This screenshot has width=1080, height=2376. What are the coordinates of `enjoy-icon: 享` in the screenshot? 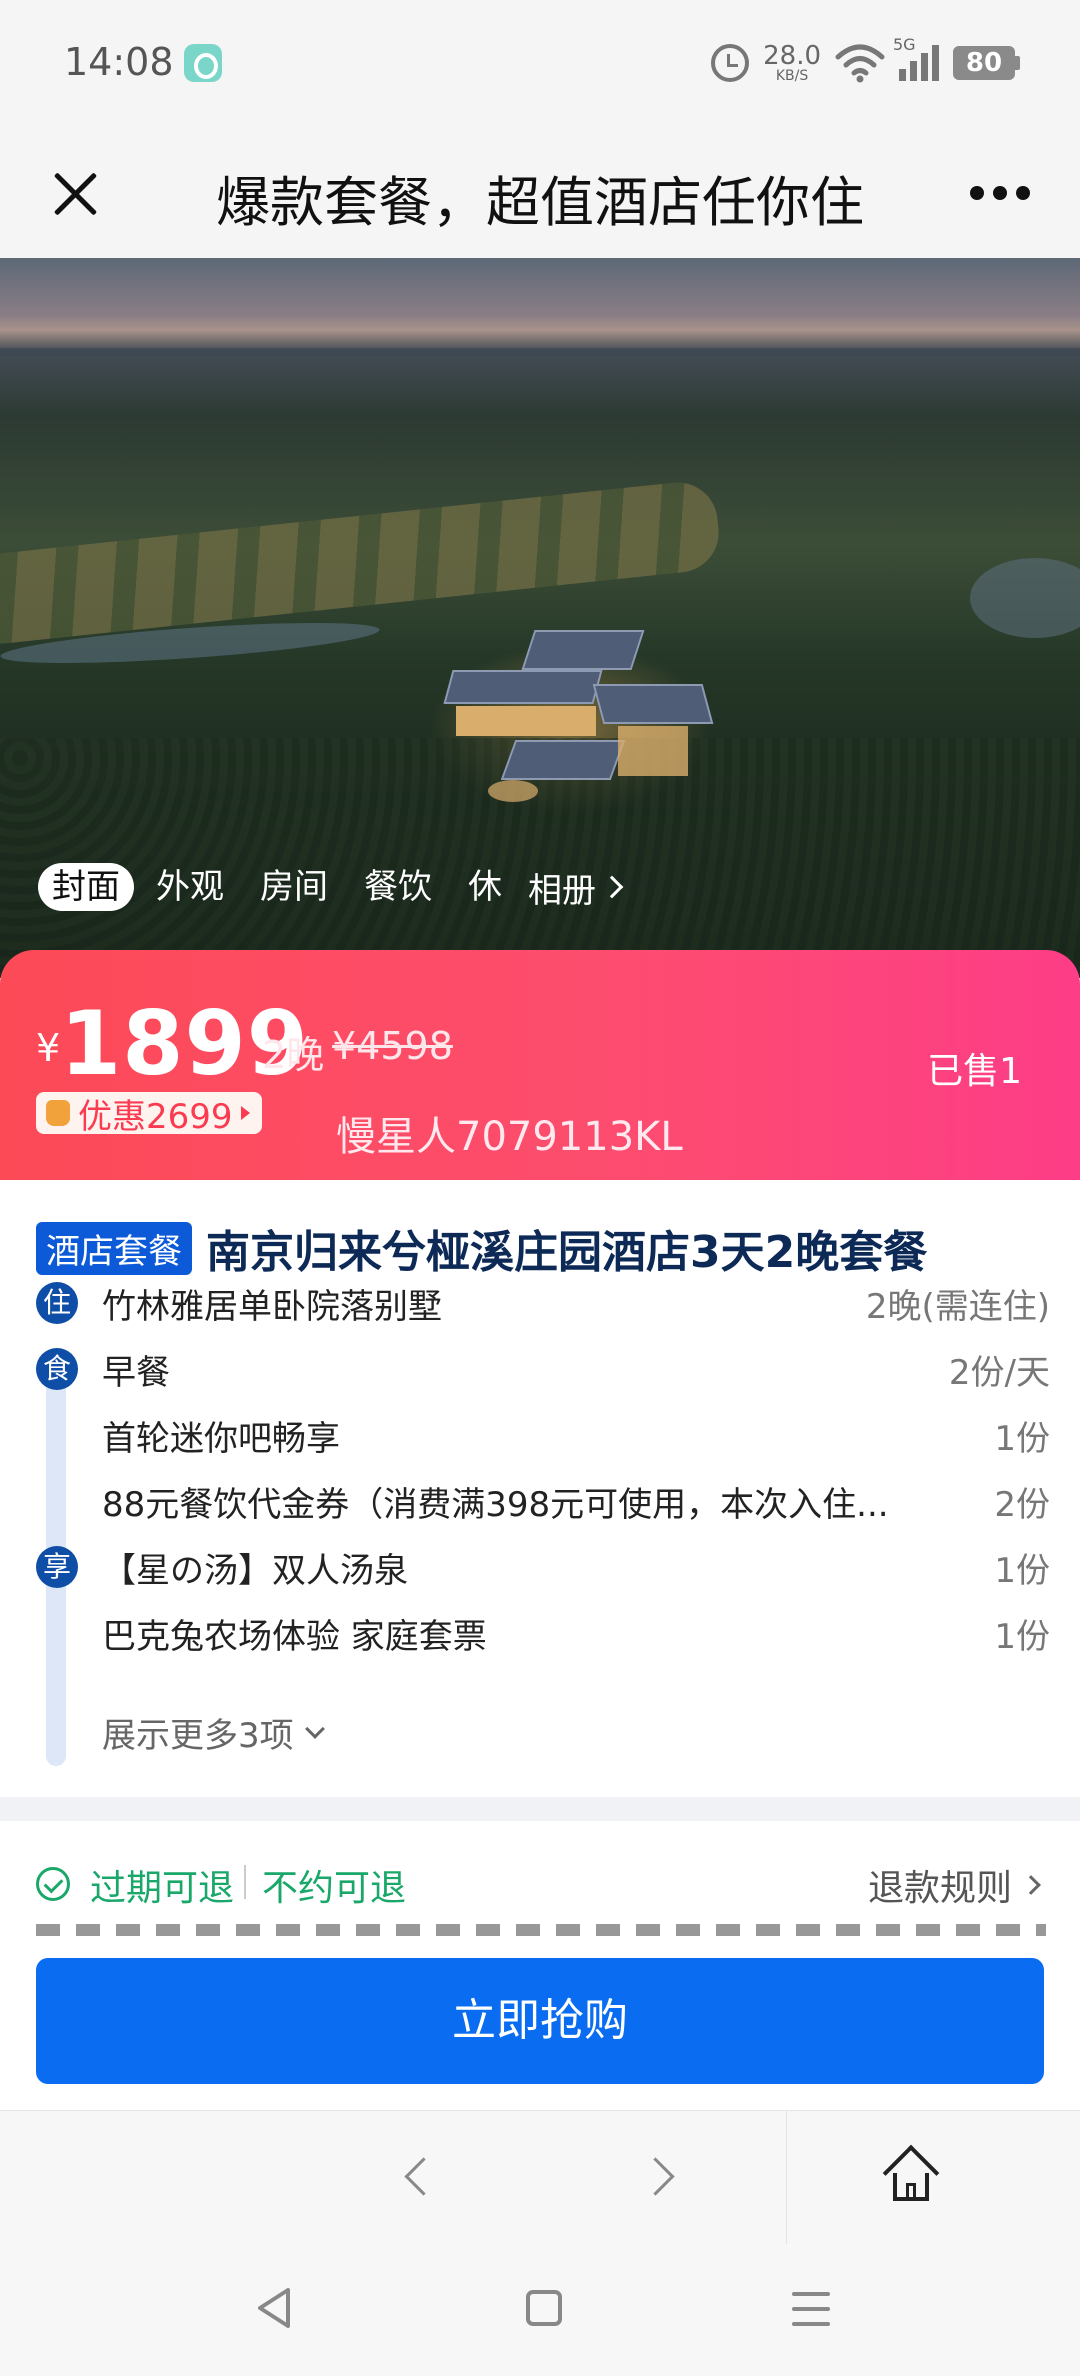 It's located at (57, 1567).